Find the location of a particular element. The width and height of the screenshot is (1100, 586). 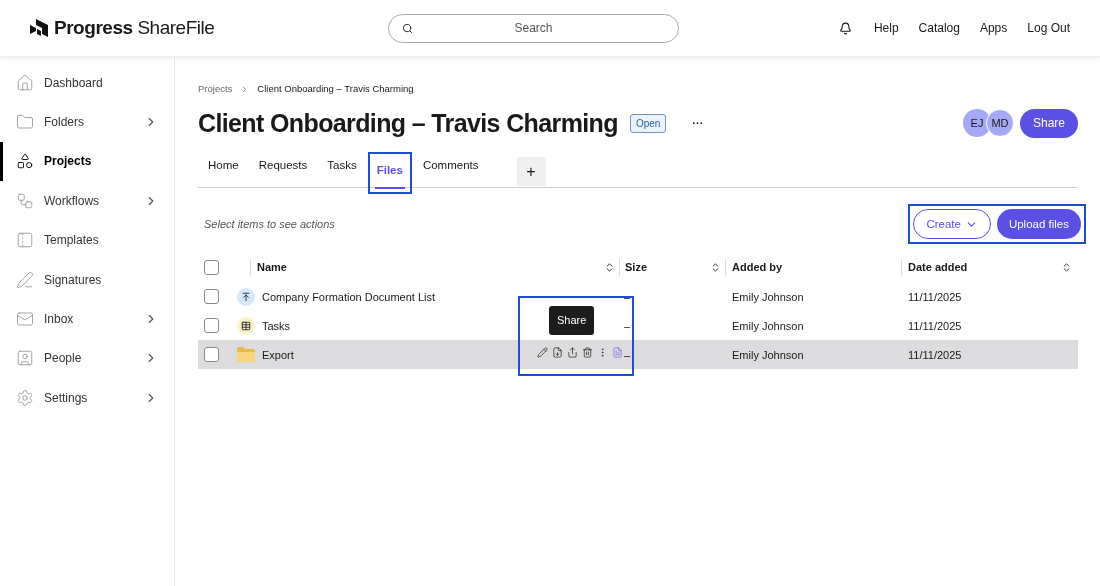

search-field: Search is located at coordinates (533, 28).